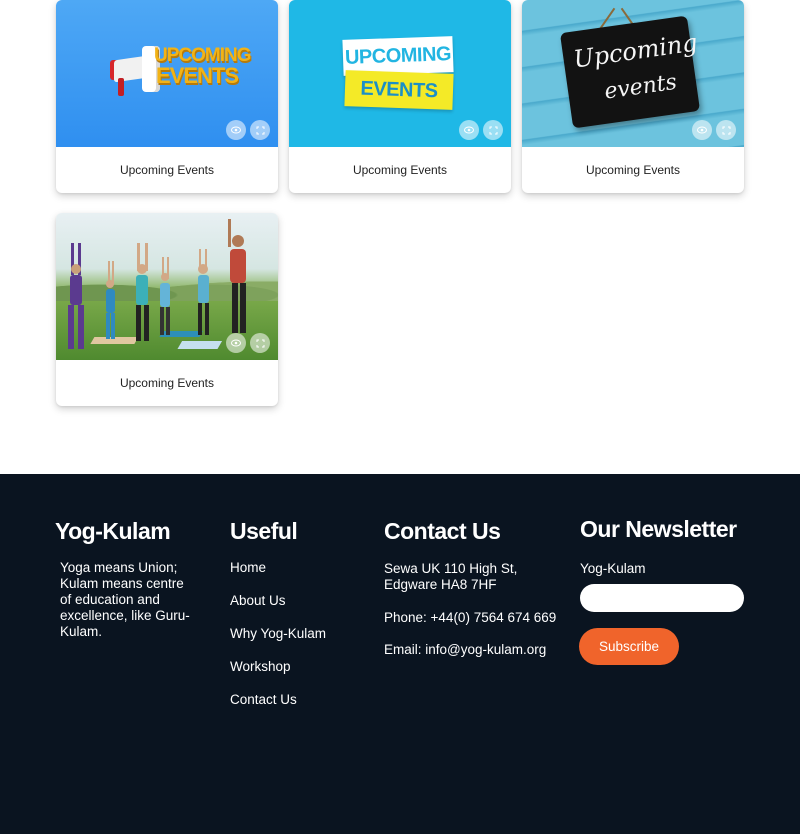 This screenshot has height=834, width=800. I want to click on footer-link-item: Home, so click(278, 576).